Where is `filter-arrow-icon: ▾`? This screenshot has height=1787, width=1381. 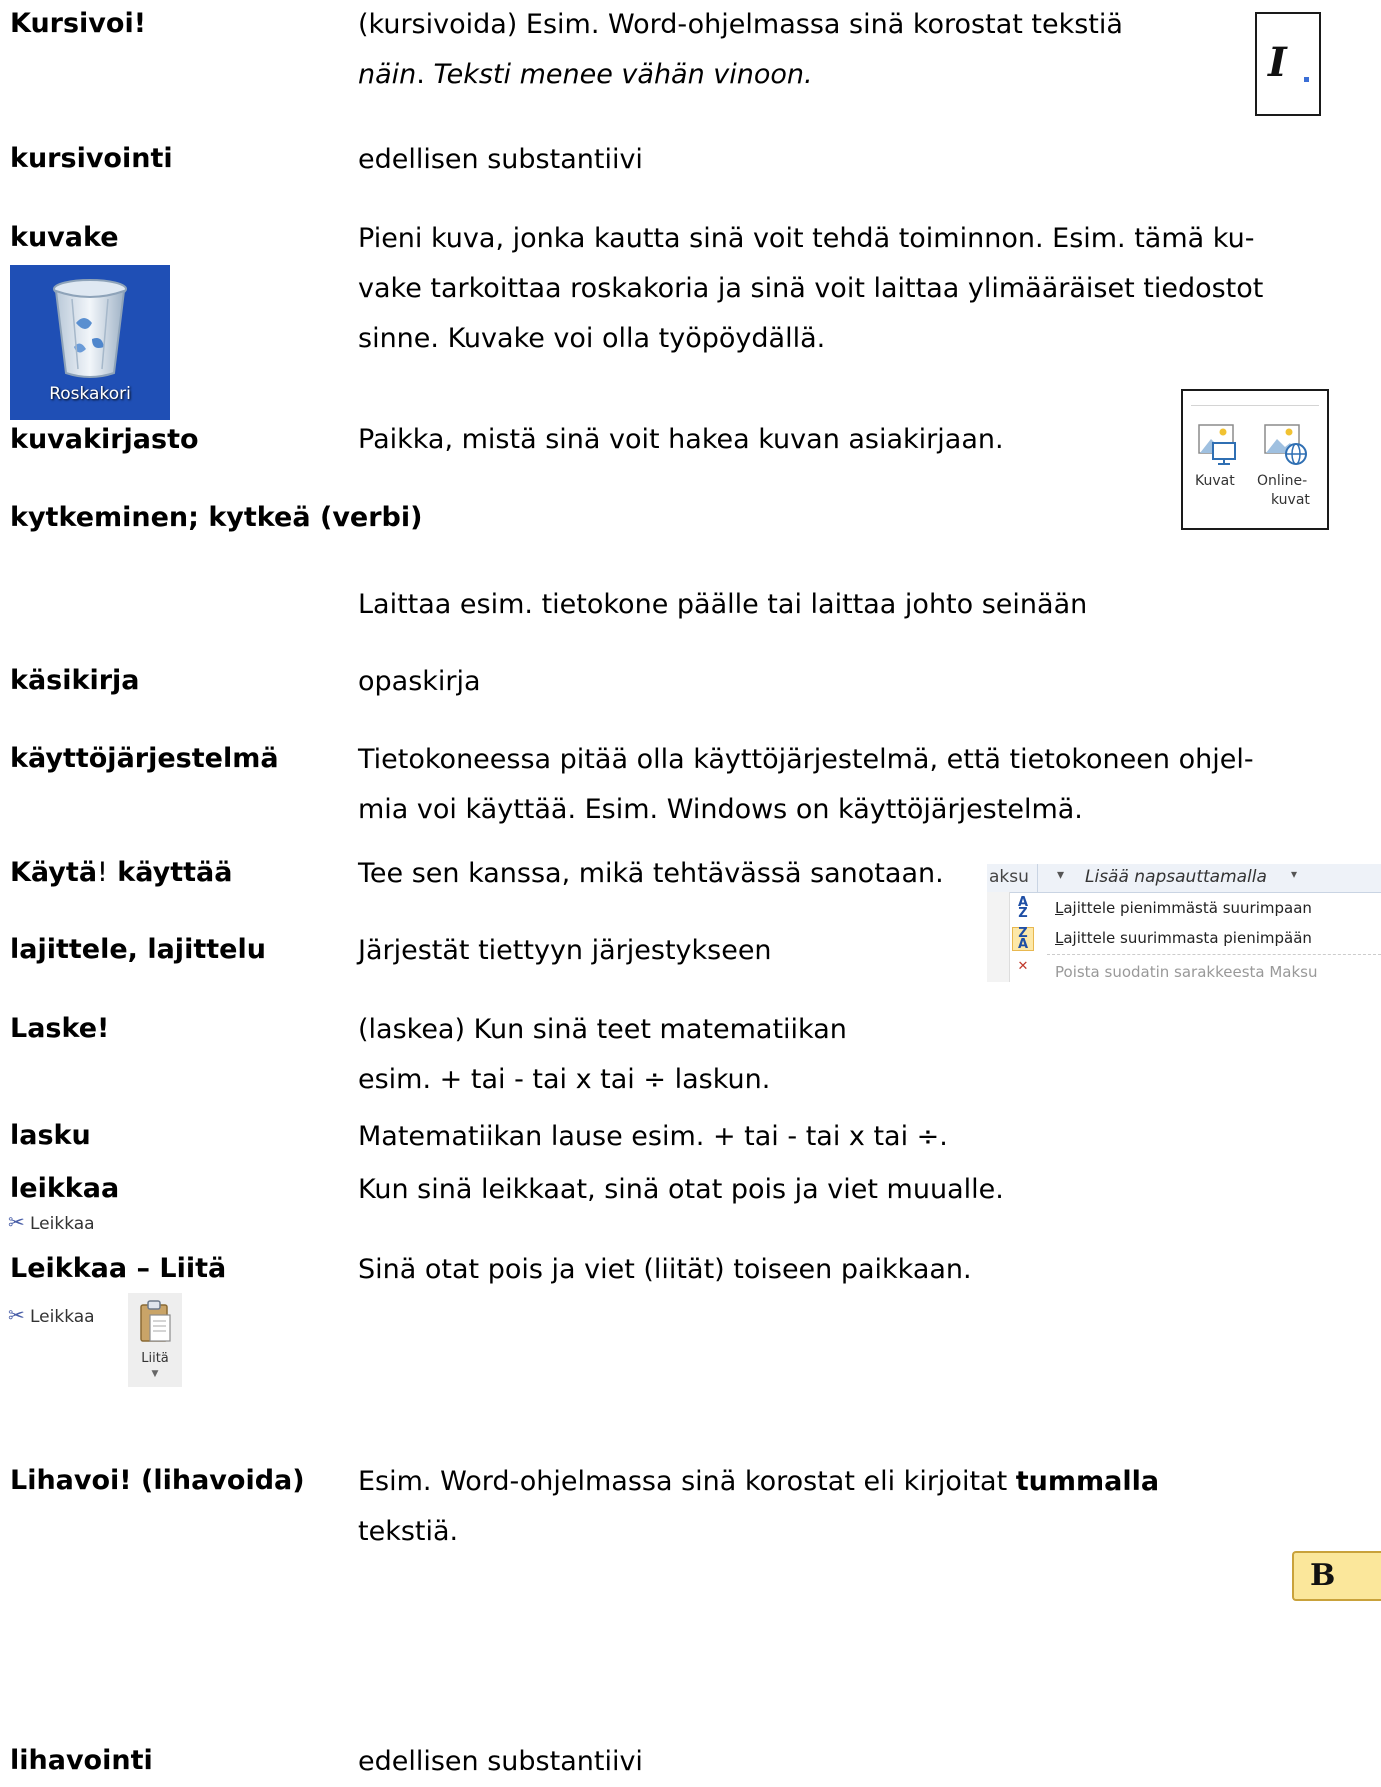 filter-arrow-icon: ▾ is located at coordinates (1061, 875).